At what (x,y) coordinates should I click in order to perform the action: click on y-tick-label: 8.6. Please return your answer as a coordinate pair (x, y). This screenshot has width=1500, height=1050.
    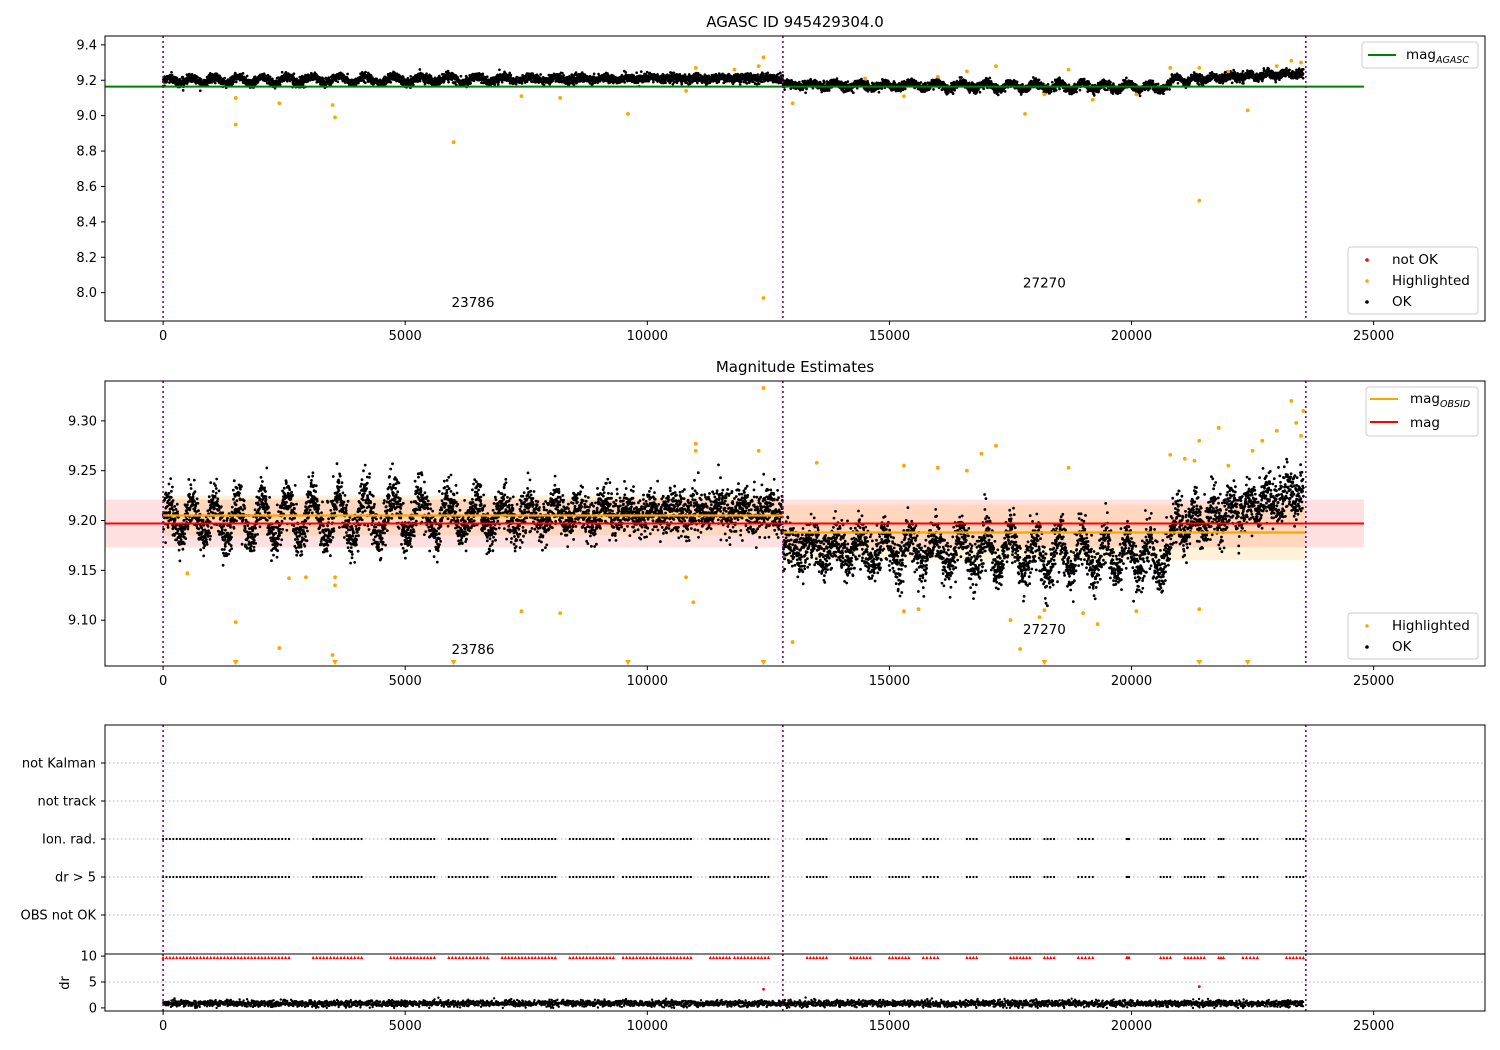
    Looking at the image, I should click on (86, 187).